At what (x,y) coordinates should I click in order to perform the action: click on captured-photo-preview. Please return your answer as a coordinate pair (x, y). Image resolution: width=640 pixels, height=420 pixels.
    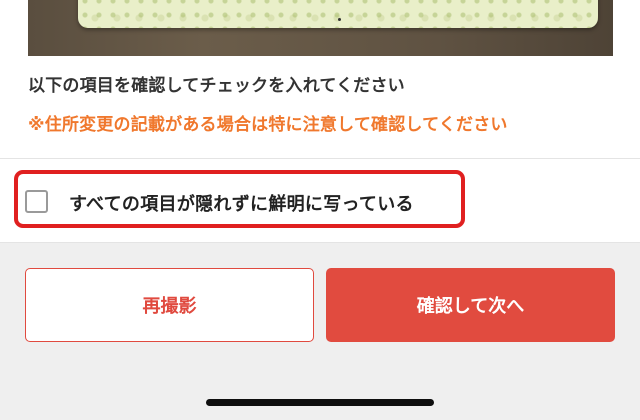
    Looking at the image, I should click on (320, 28).